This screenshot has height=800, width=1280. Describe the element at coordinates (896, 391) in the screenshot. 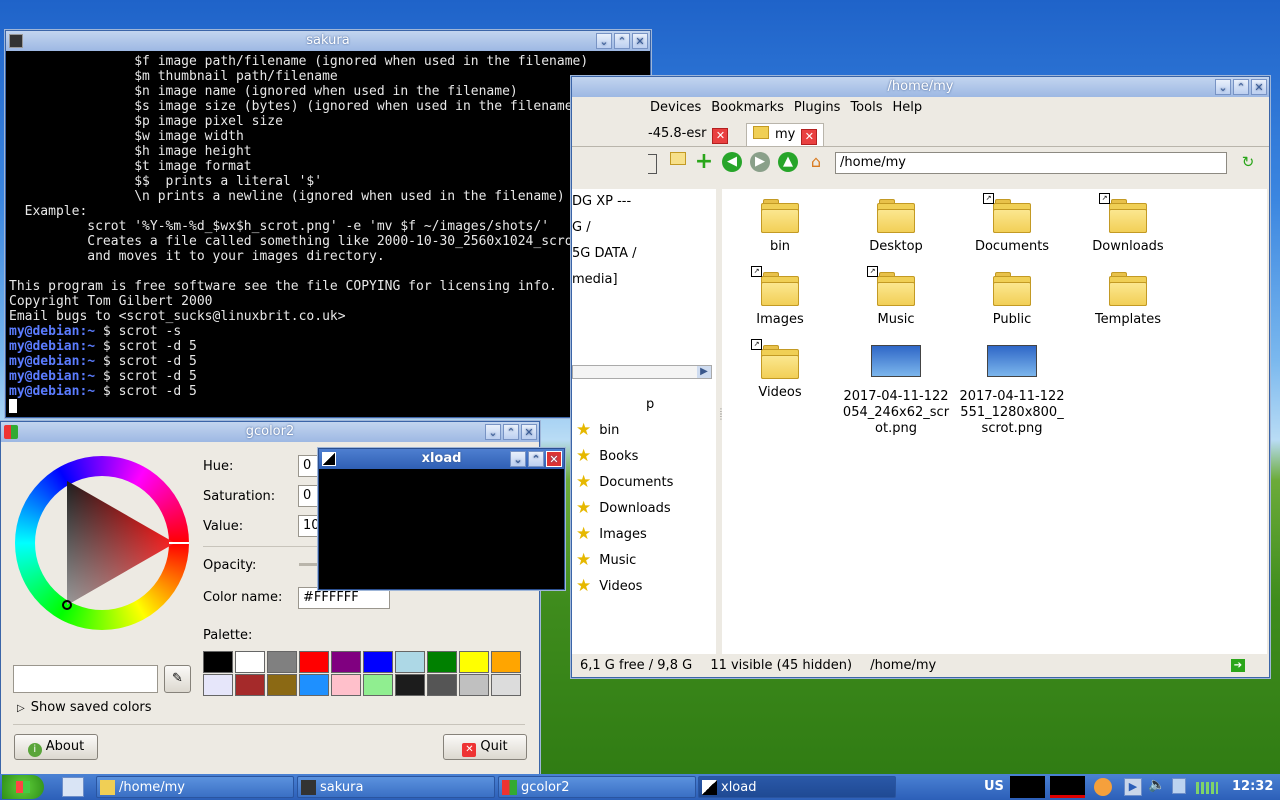

I see `file-item: 2017-04-11-122 054_246x62_scr ot.png` at that location.